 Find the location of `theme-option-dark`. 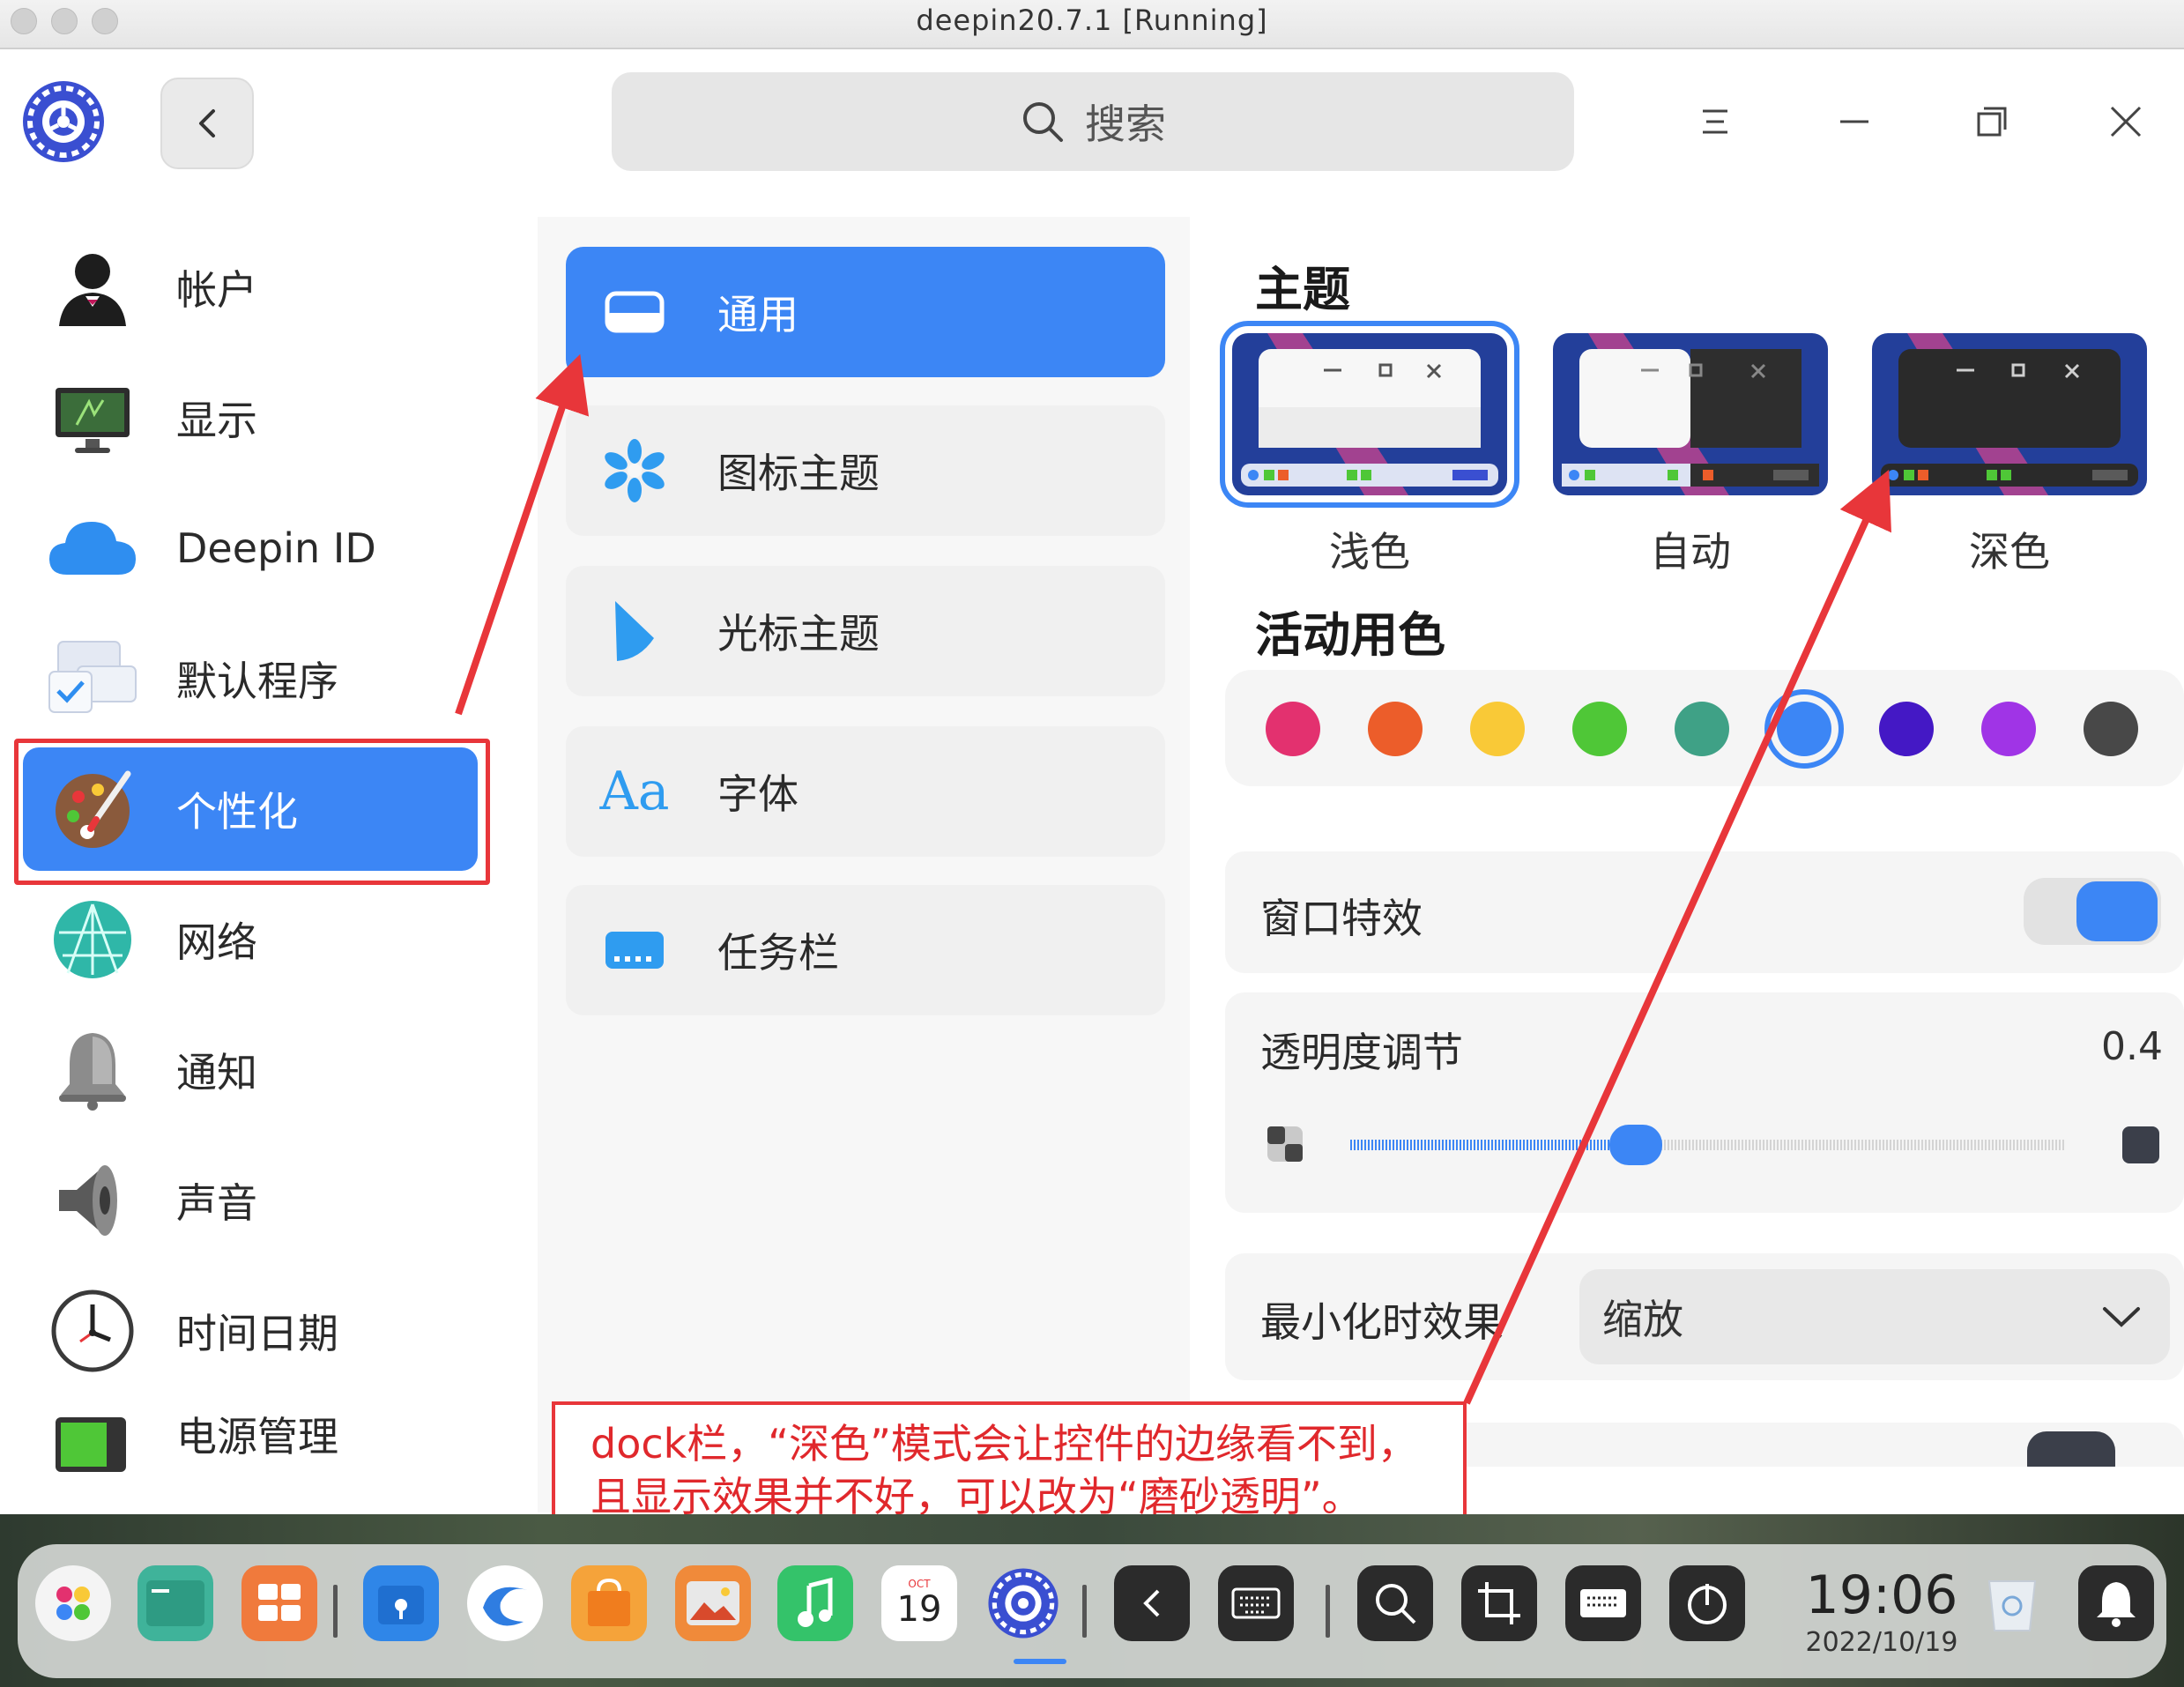

theme-option-dark is located at coordinates (2009, 414).